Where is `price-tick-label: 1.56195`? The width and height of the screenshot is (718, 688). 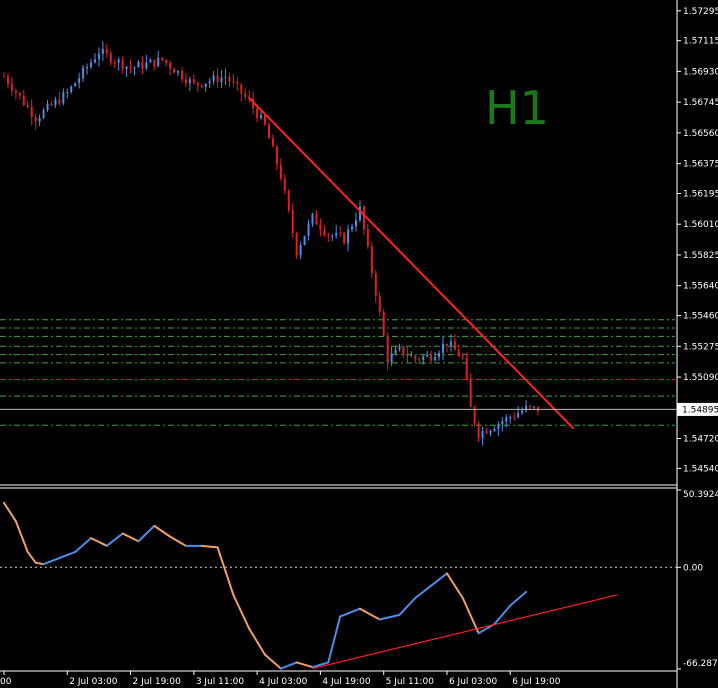 price-tick-label: 1.56195 is located at coordinates (700, 195).